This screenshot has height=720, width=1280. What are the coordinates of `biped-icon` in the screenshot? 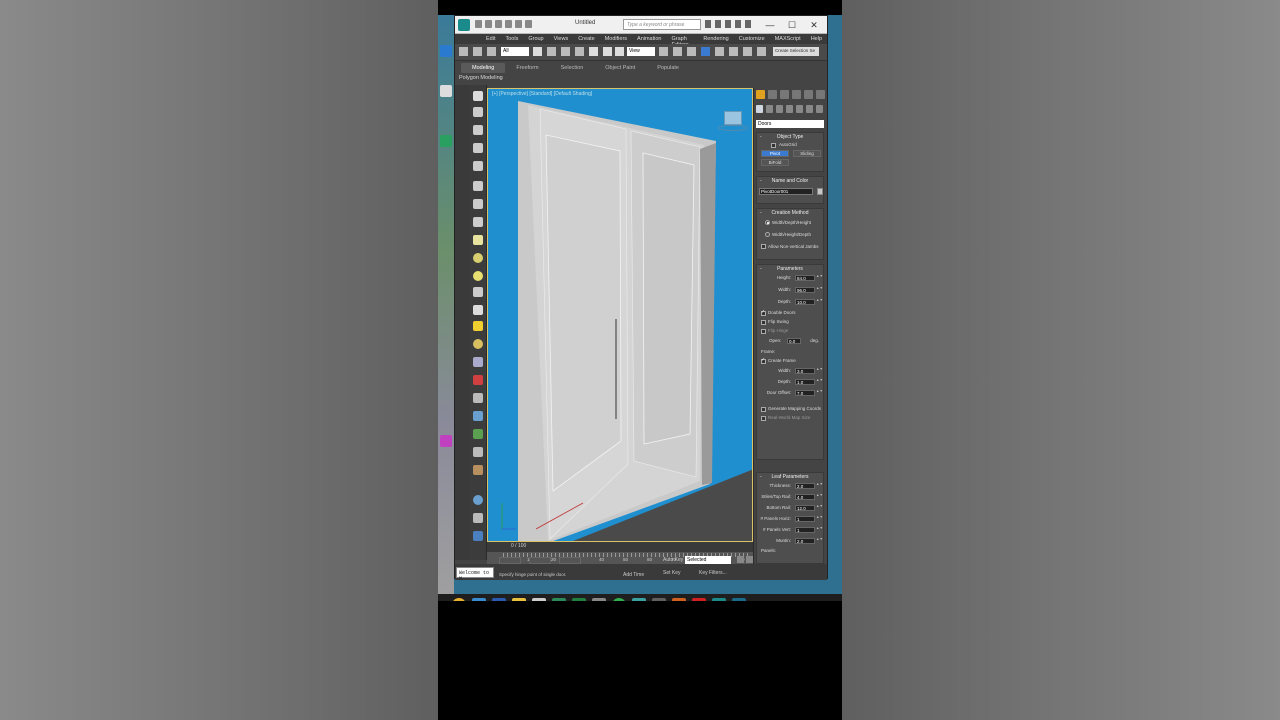 It's located at (478, 452).